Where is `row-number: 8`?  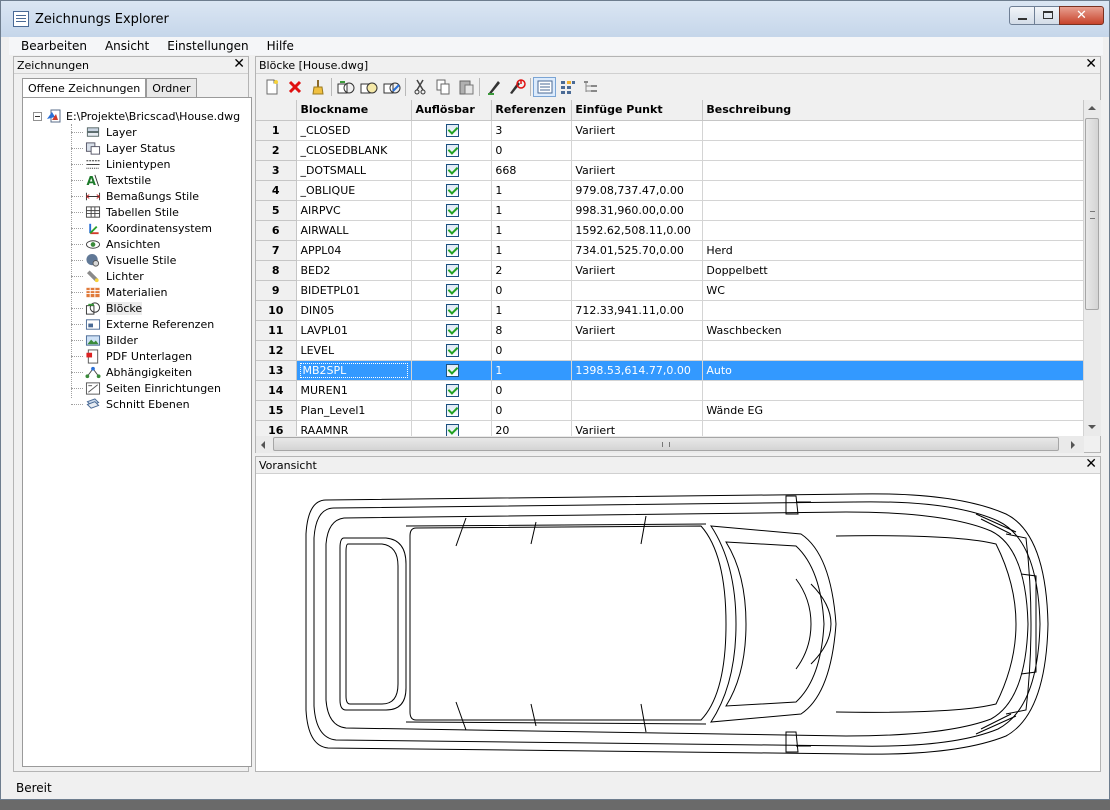
row-number: 8 is located at coordinates (277, 270).